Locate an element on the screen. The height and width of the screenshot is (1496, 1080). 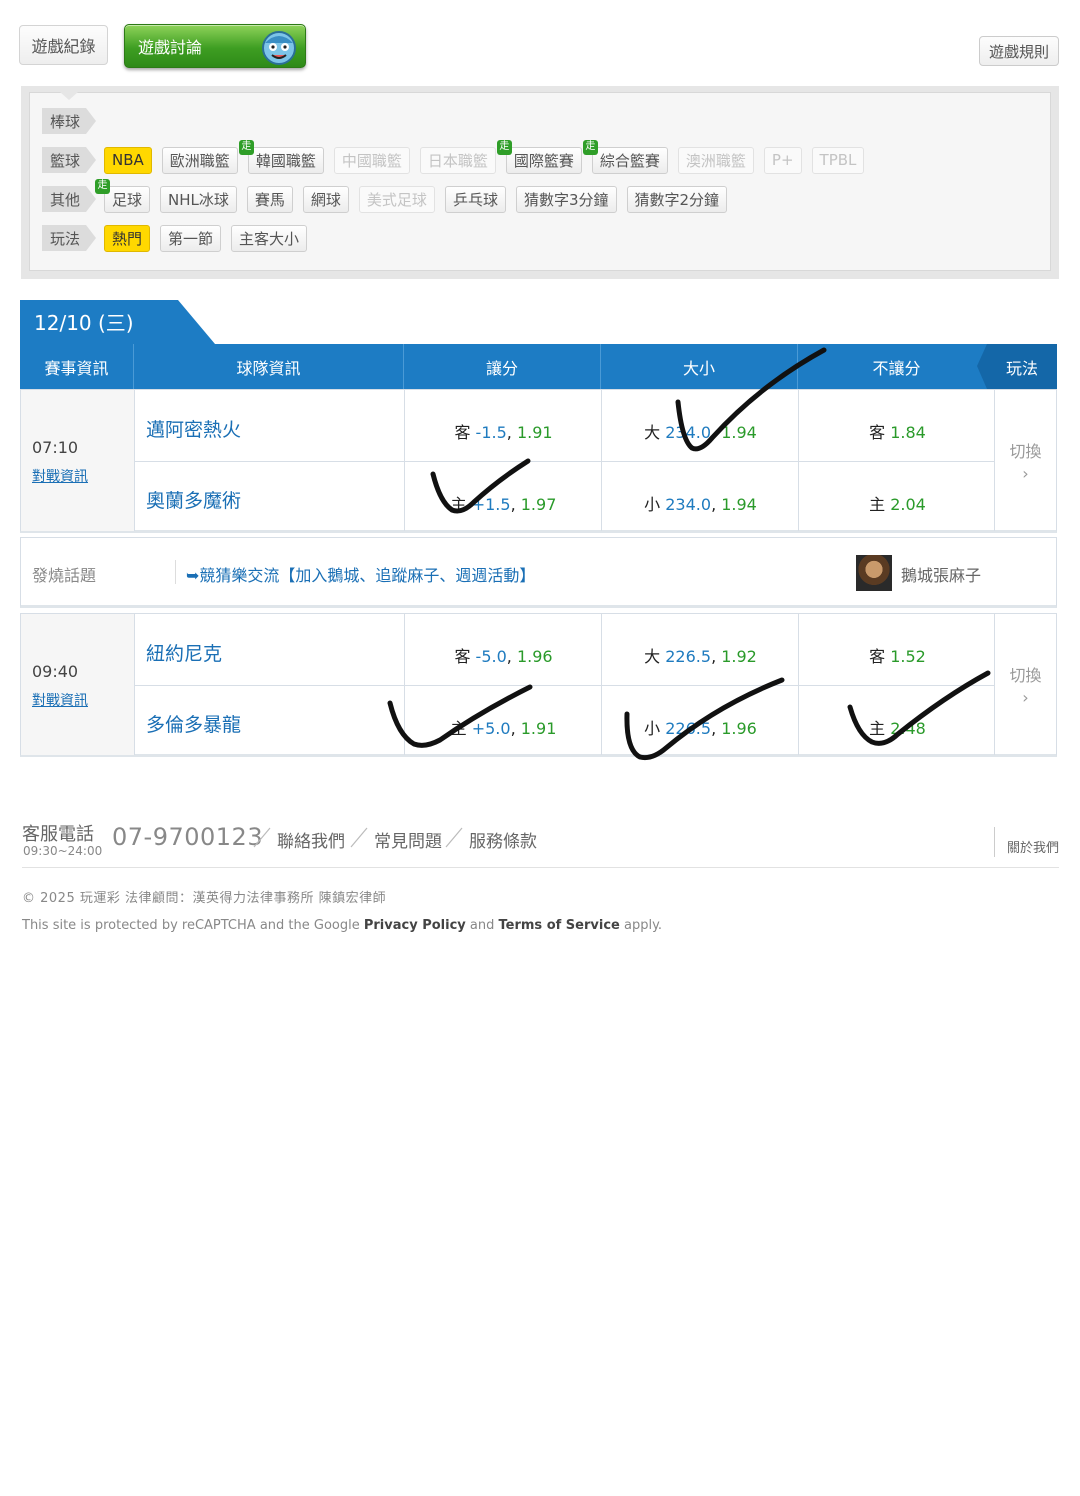
chip-nhl: NHL冰球 is located at coordinates (198, 199).